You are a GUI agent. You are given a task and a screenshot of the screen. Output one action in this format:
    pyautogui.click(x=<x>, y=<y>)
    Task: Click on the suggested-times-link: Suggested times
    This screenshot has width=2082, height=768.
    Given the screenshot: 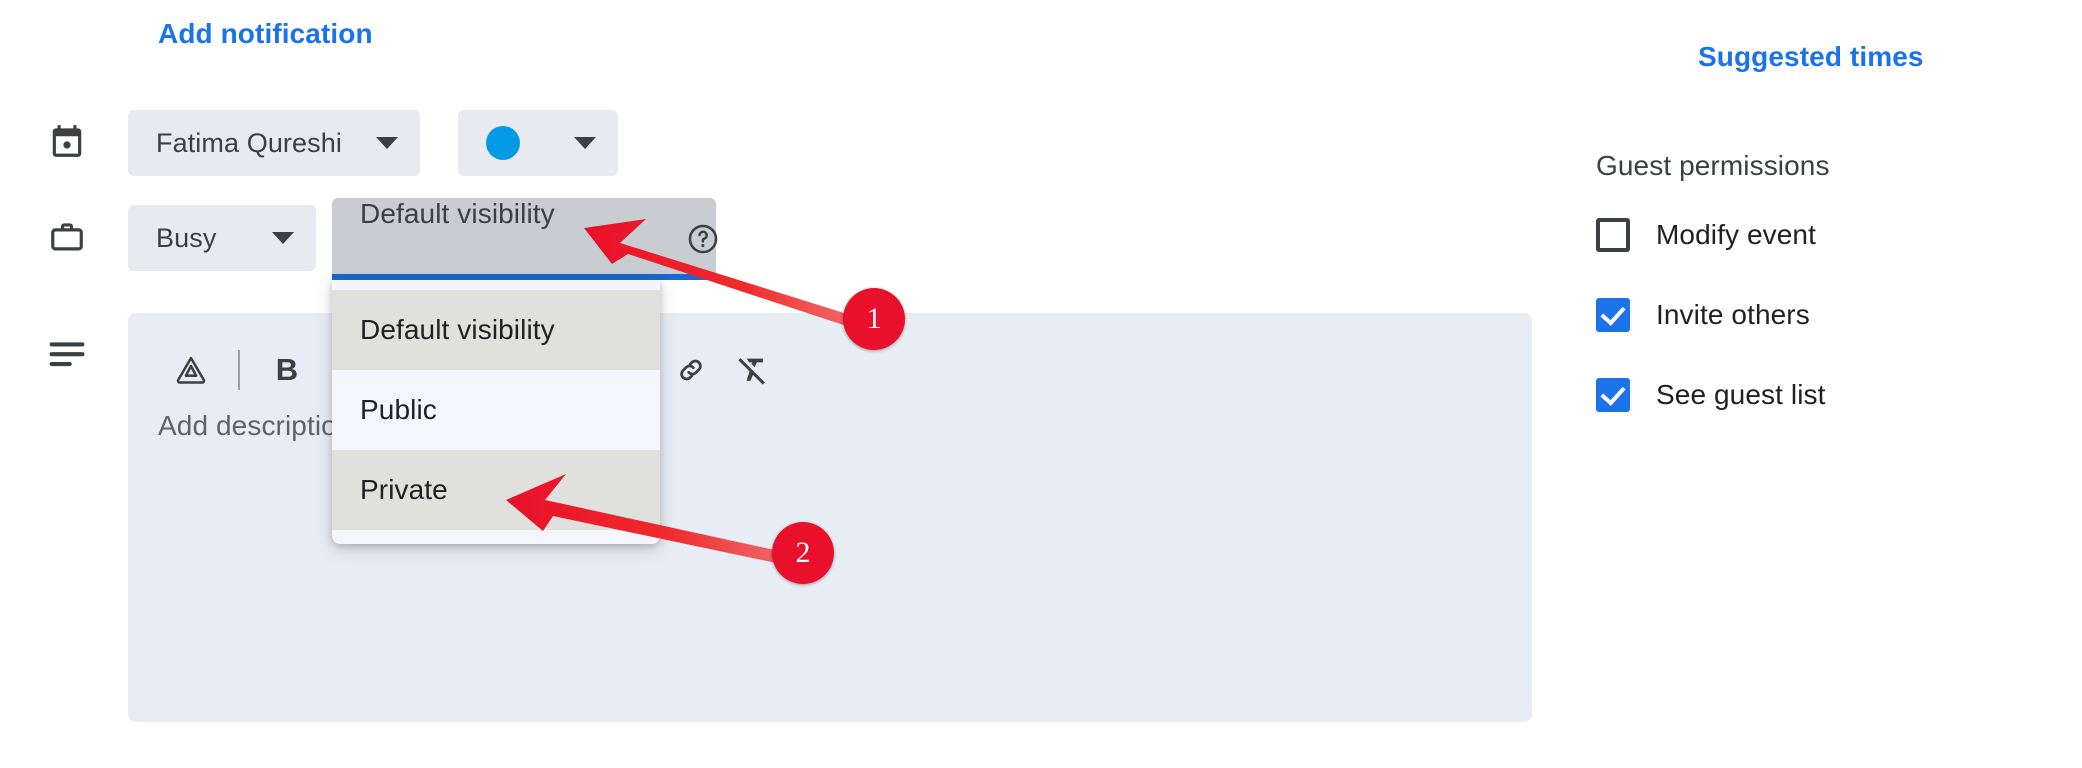 What is the action you would take?
    pyautogui.click(x=1811, y=57)
    